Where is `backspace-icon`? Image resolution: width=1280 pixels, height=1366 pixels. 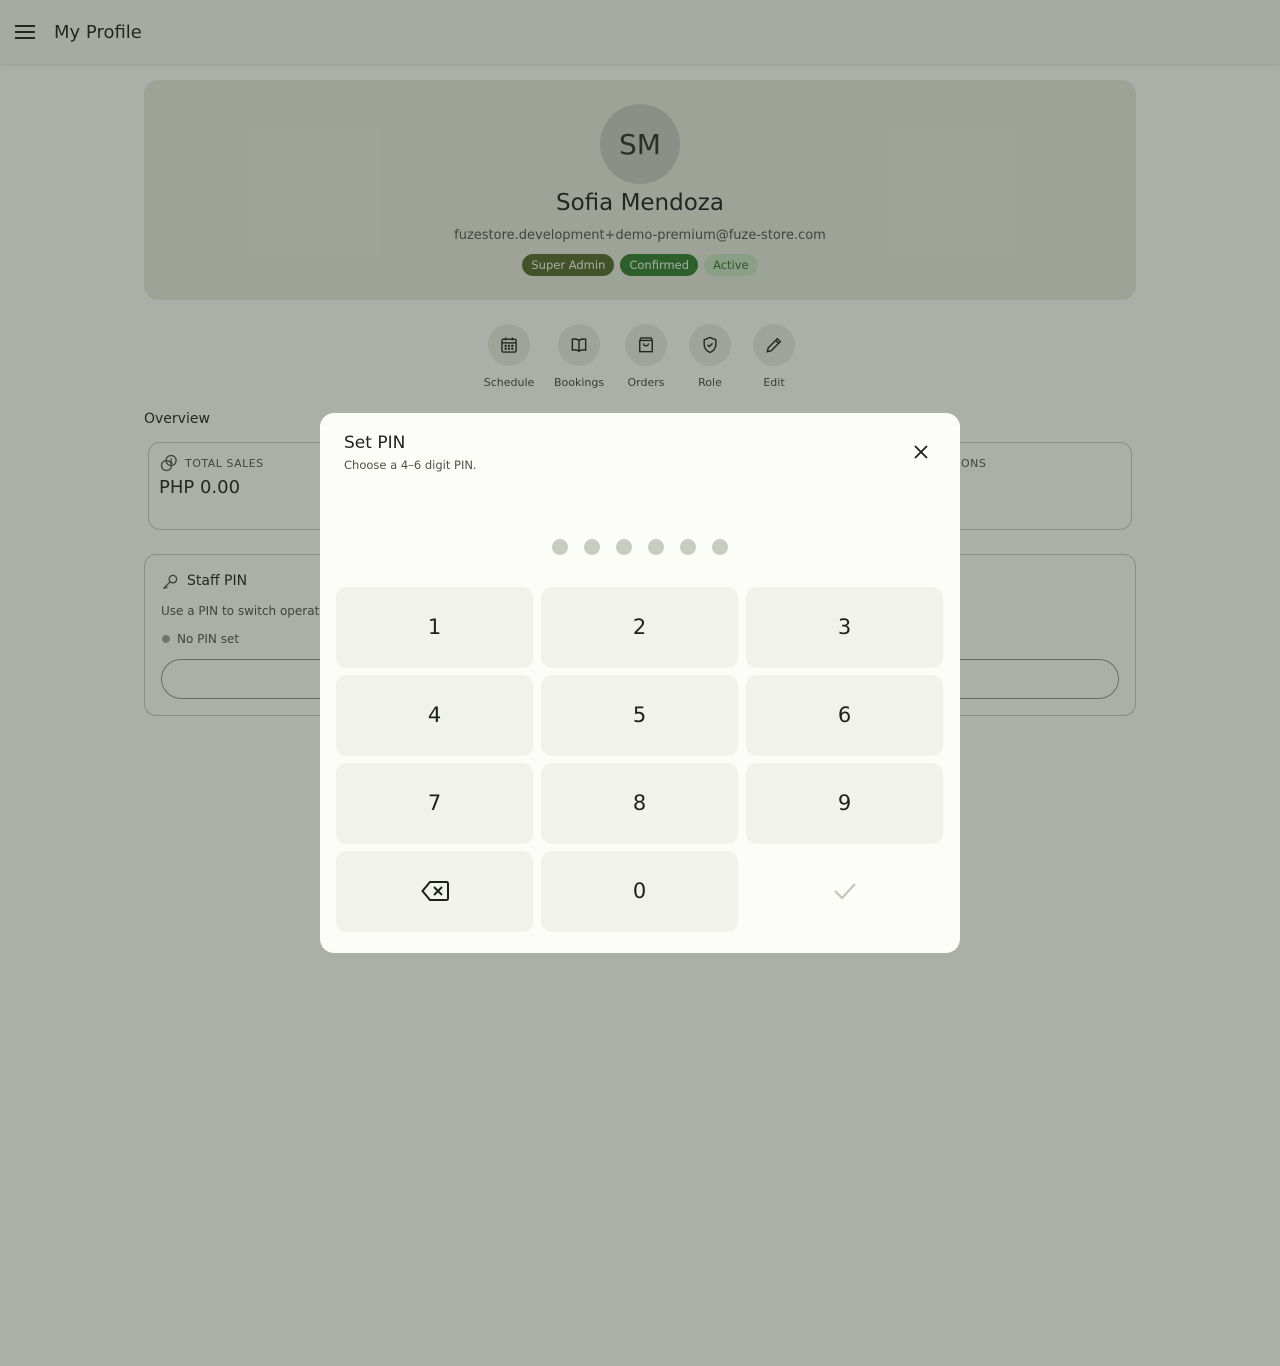 backspace-icon is located at coordinates (434, 891).